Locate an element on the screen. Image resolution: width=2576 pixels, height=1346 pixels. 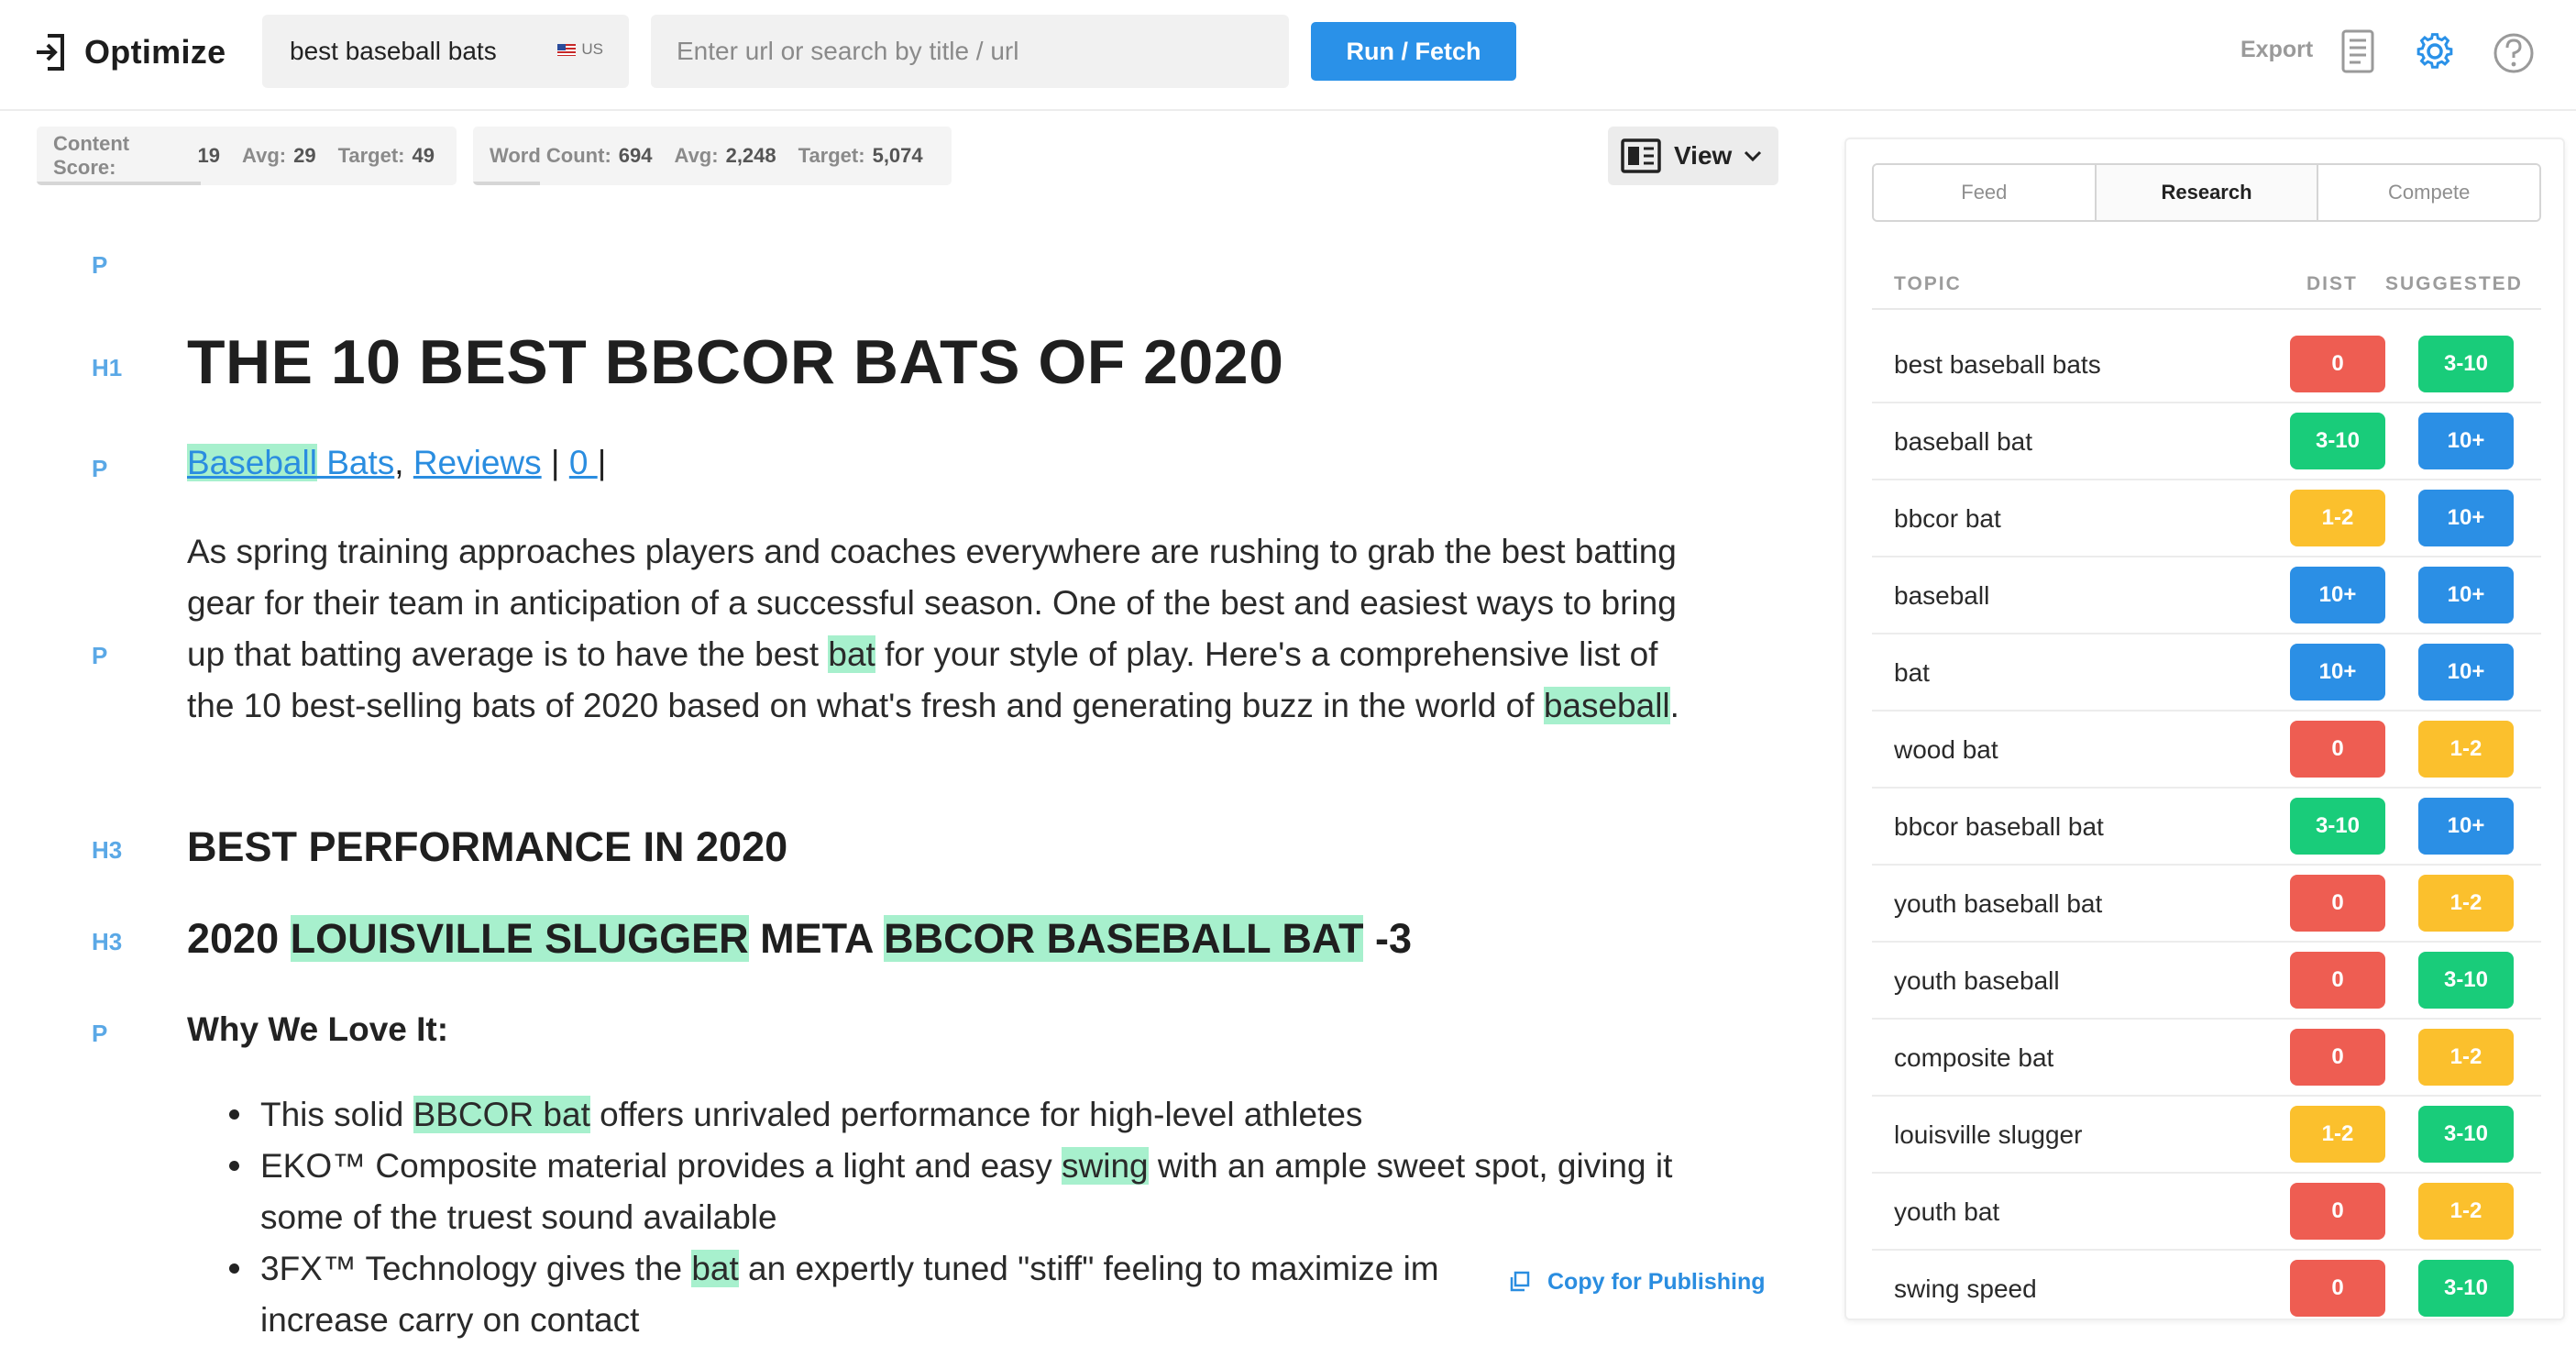
url-search-input is located at coordinates (970, 51).